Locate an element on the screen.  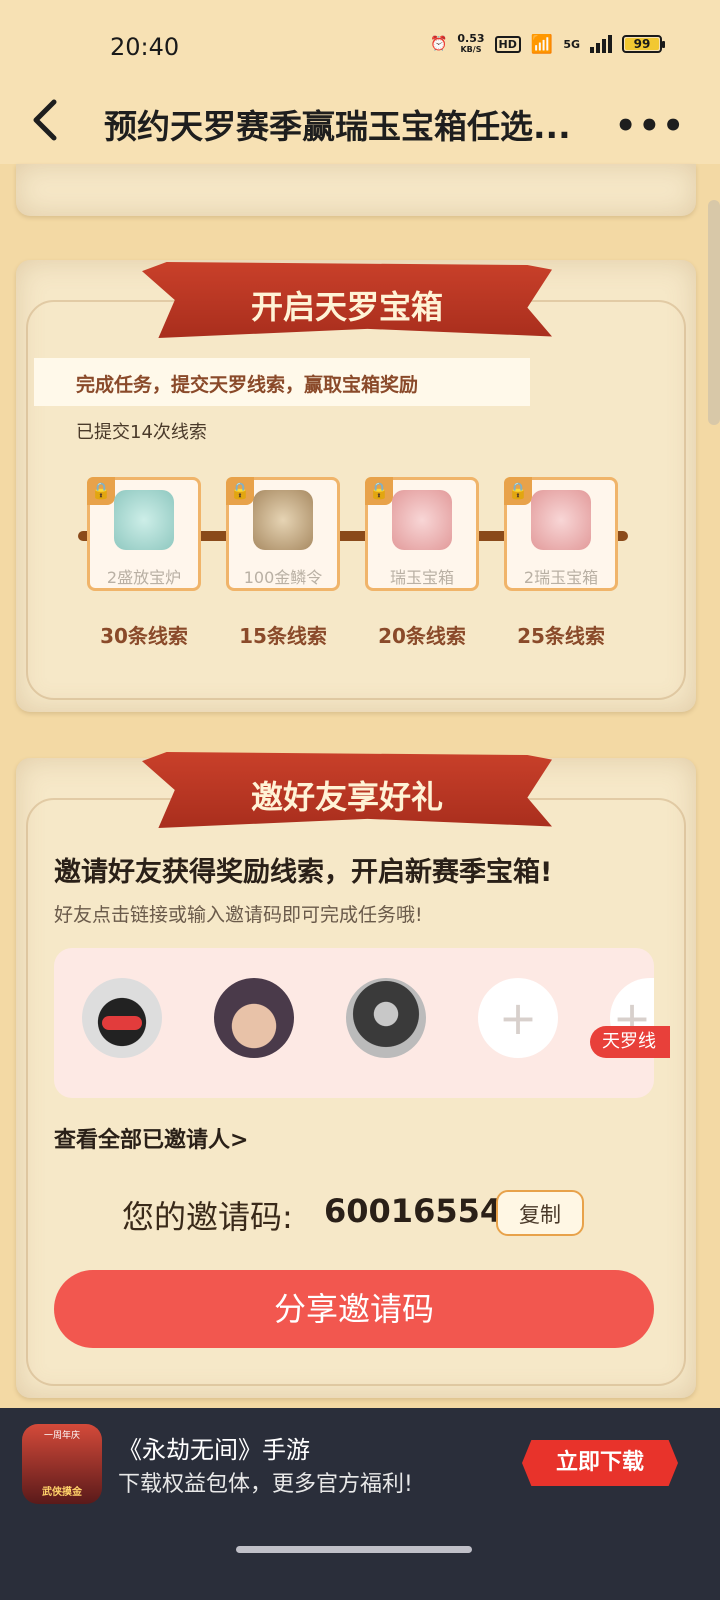
back-button is located at coordinates (48, 120).